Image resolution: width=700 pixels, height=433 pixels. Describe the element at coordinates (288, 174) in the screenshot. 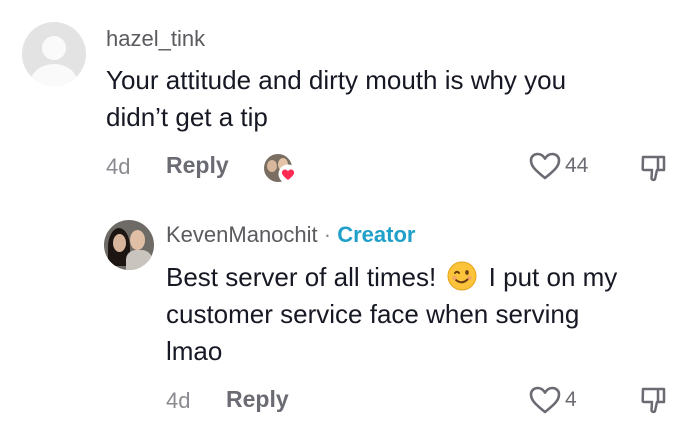

I see `heart-badge-icon` at that location.